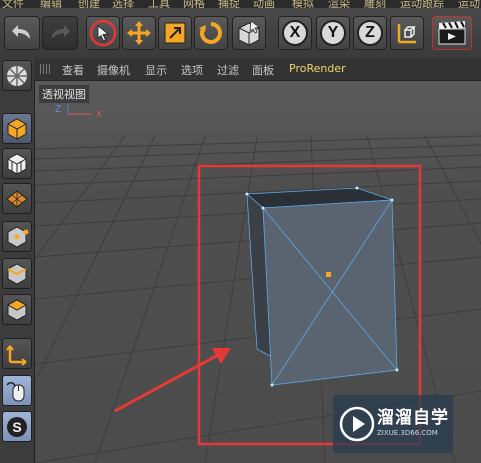 The width and height of the screenshot is (481, 463). Describe the element at coordinates (159, 4) in the screenshot. I see `menu-tools: 工具` at that location.